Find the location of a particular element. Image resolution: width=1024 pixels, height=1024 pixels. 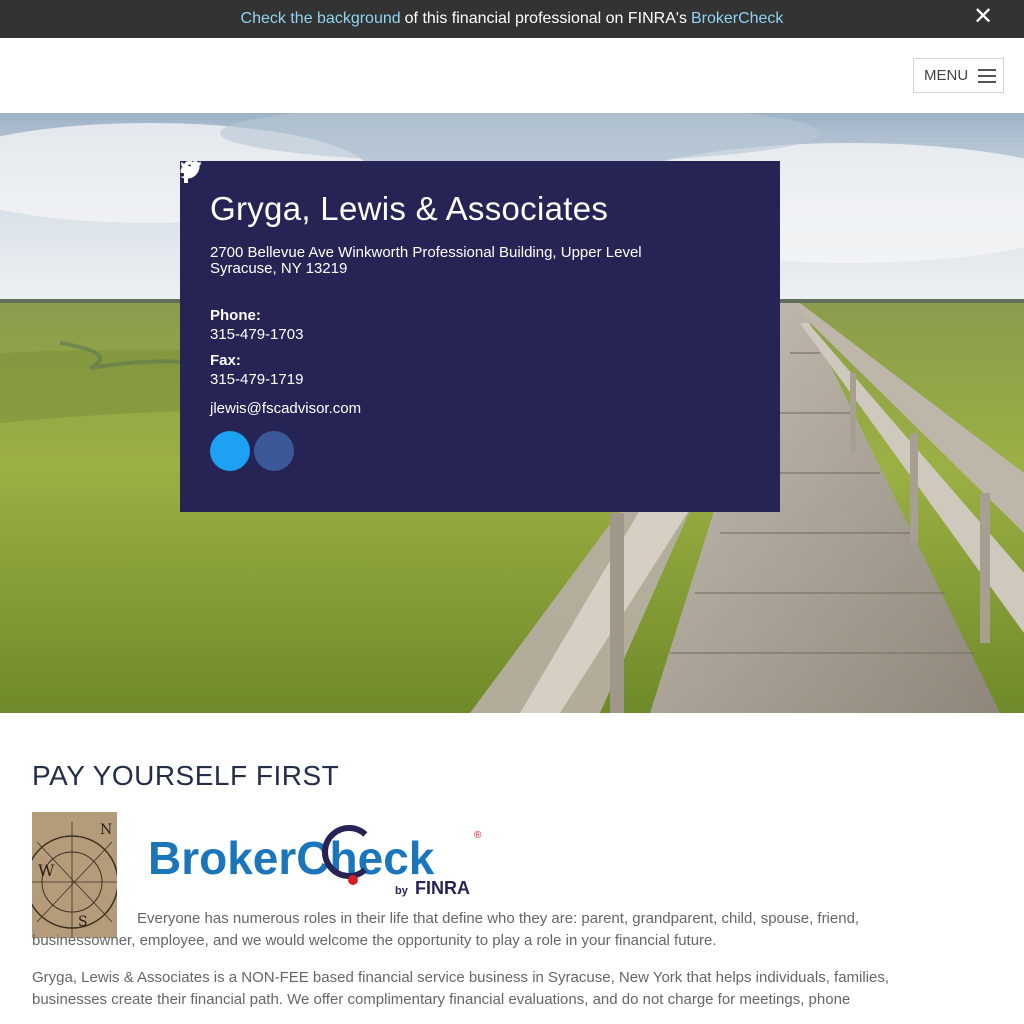

business-name: Gryga, Lewis & Associates is located at coordinates (409, 208).